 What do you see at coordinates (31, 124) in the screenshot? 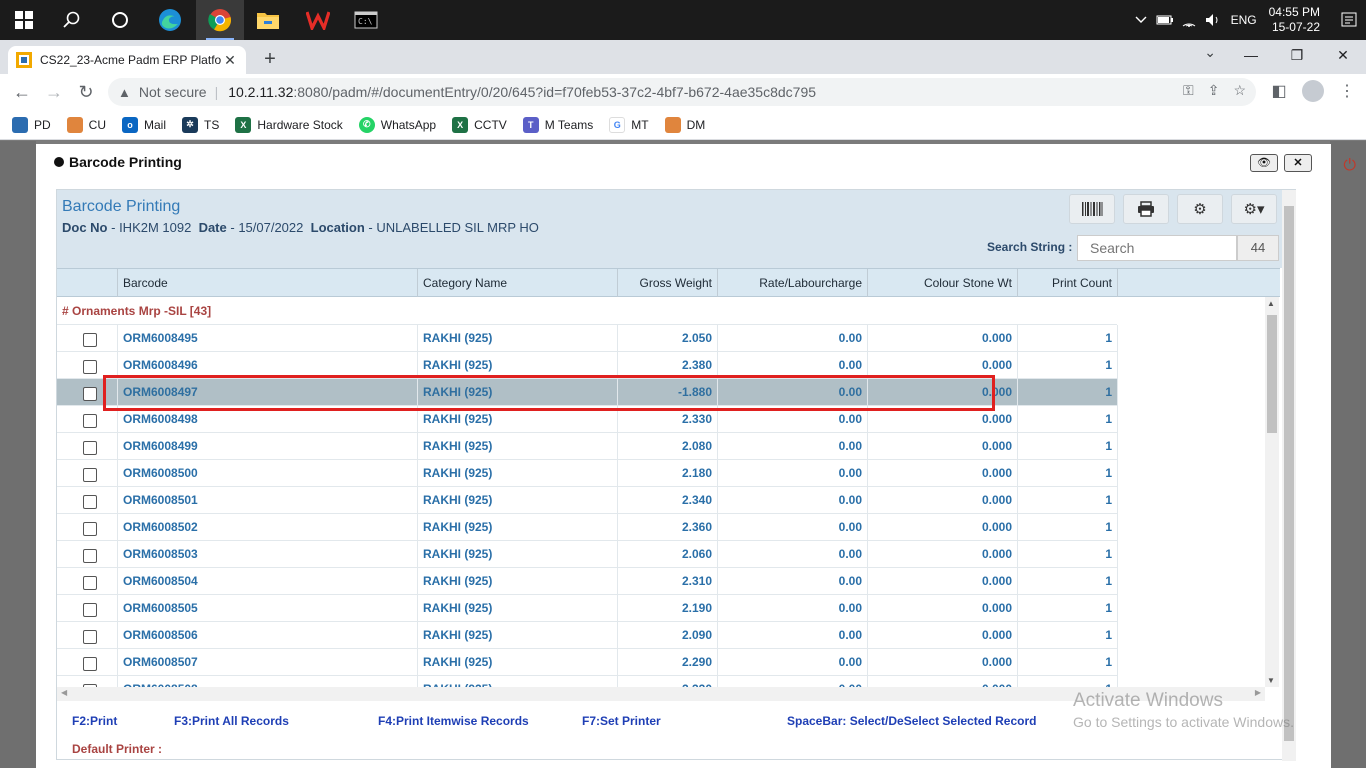
I see `bookmark-pd: PD` at bounding box center [31, 124].